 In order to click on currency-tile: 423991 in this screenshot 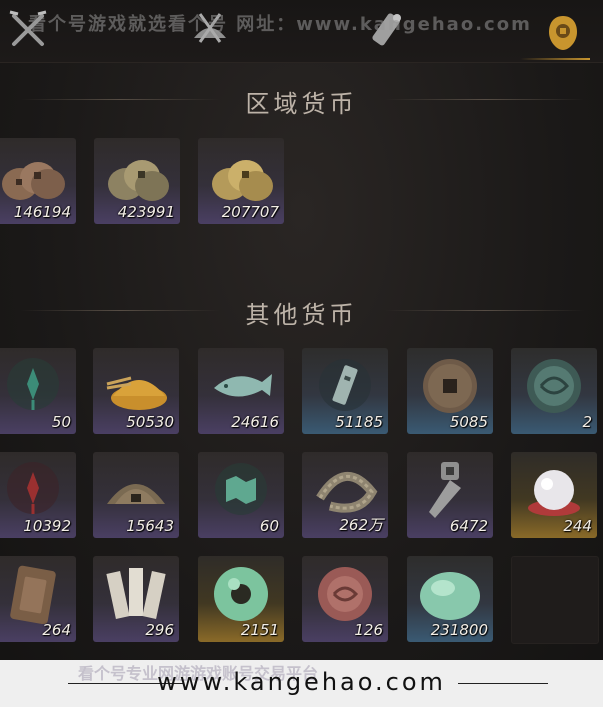, I will do `click(137, 181)`.